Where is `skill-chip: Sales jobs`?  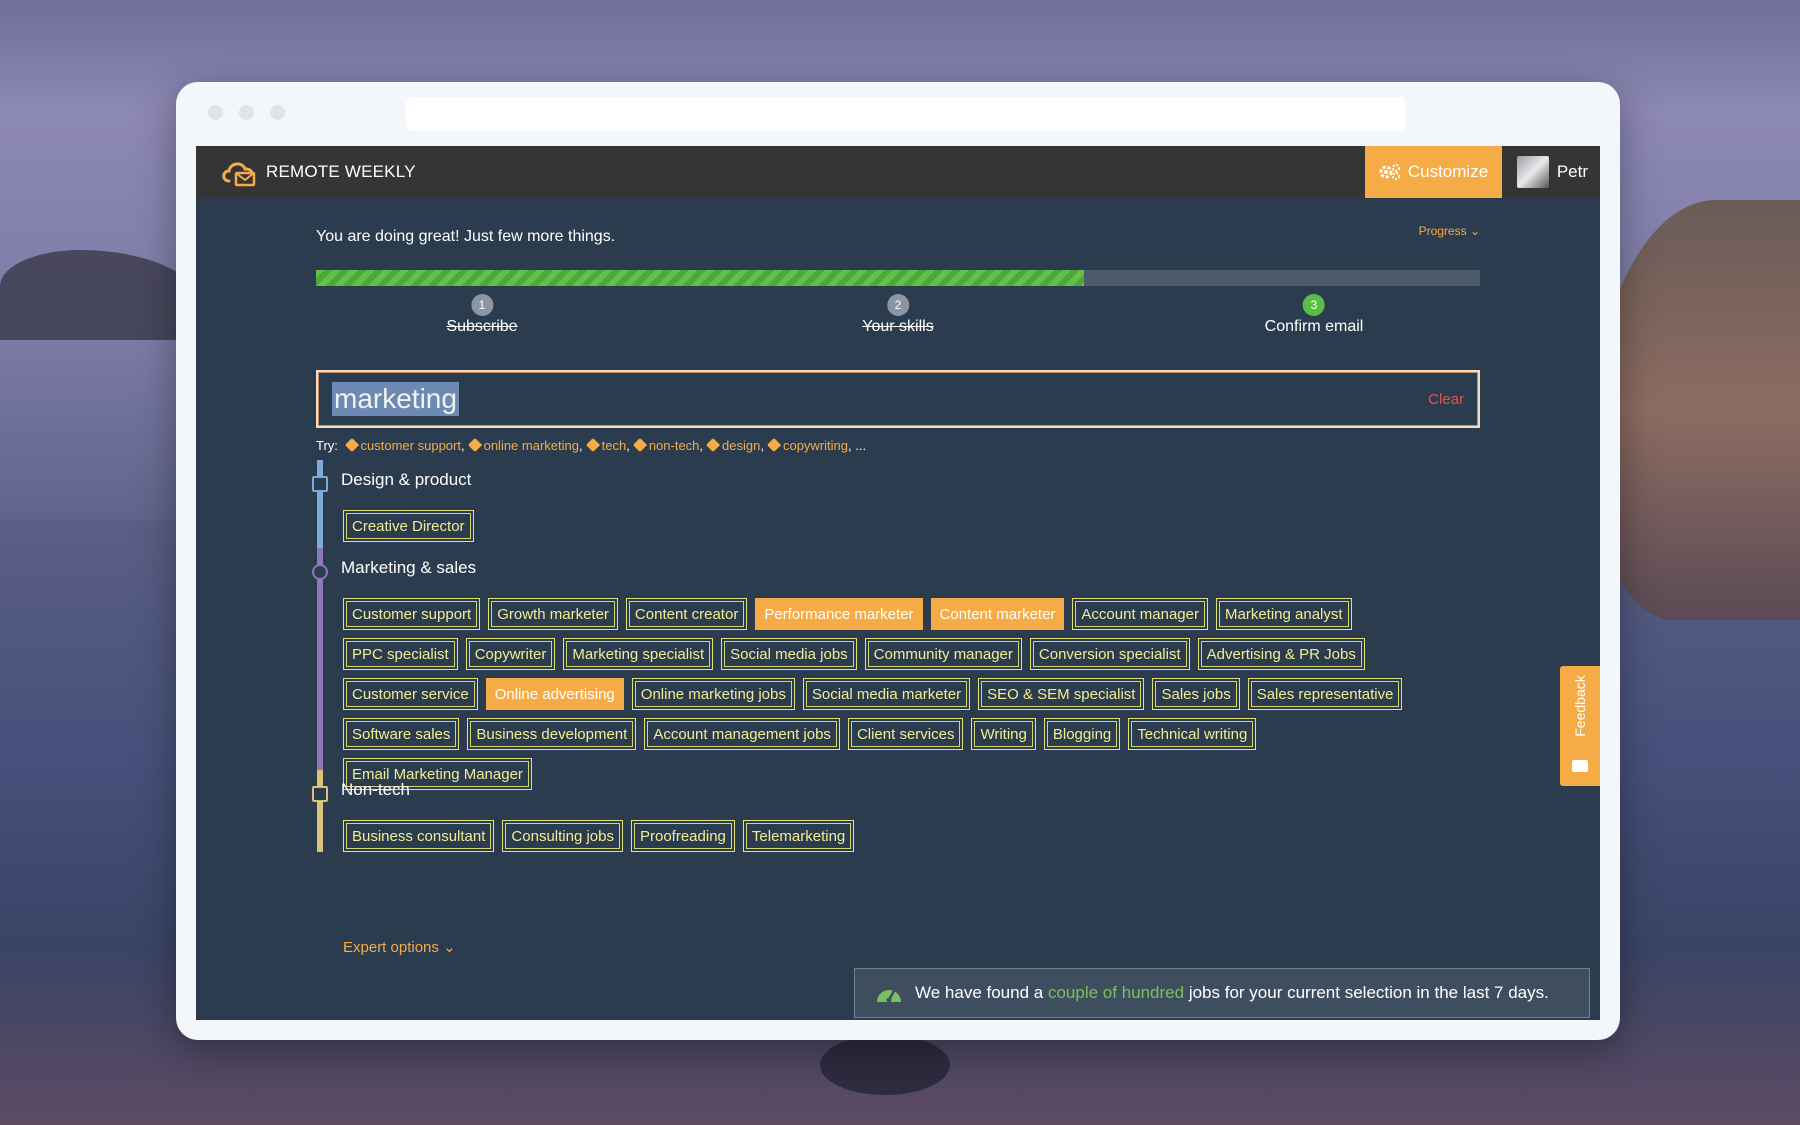 skill-chip: Sales jobs is located at coordinates (1196, 694).